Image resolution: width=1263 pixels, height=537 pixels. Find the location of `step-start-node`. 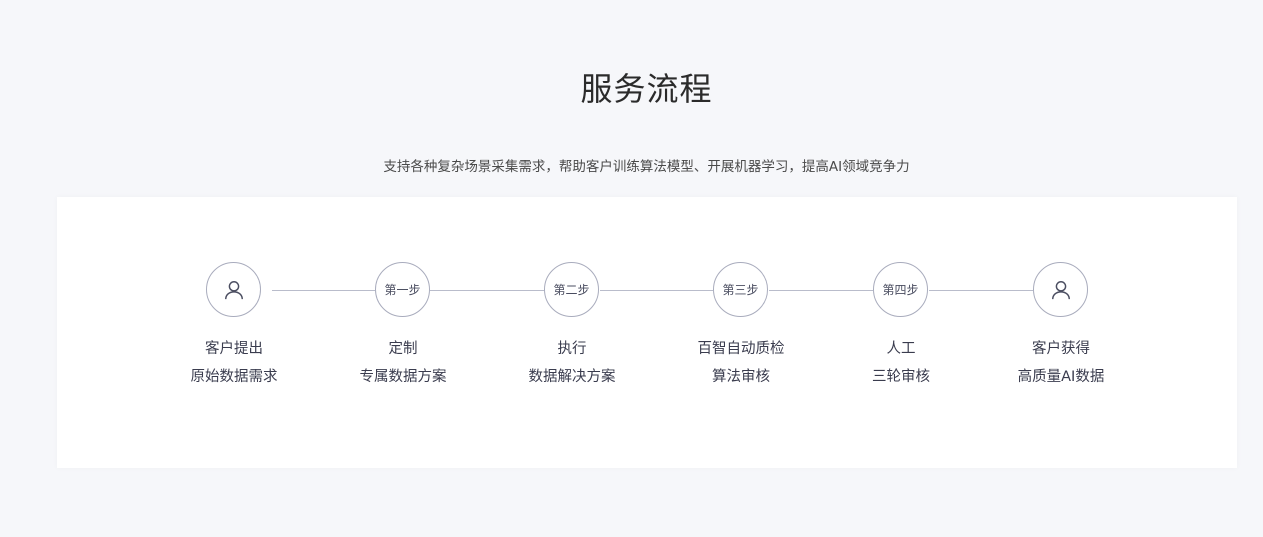

step-start-node is located at coordinates (233, 289).